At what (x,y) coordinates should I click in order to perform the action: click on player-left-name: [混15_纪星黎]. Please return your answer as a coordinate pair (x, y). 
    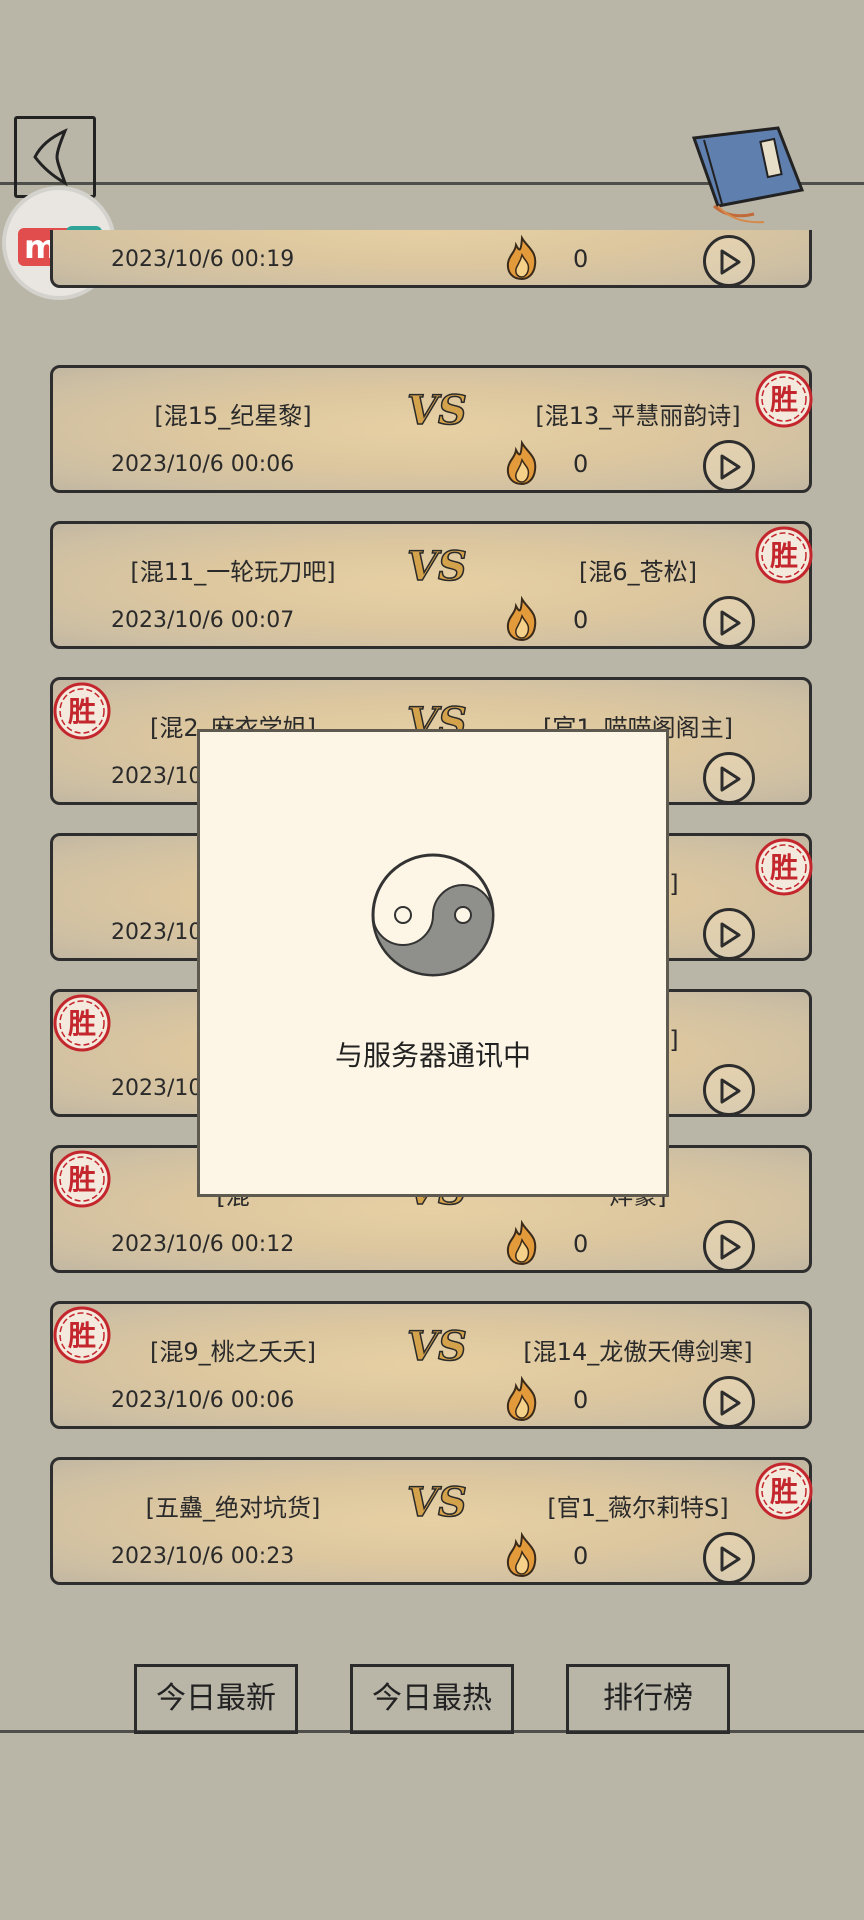
    Looking at the image, I should click on (233, 416).